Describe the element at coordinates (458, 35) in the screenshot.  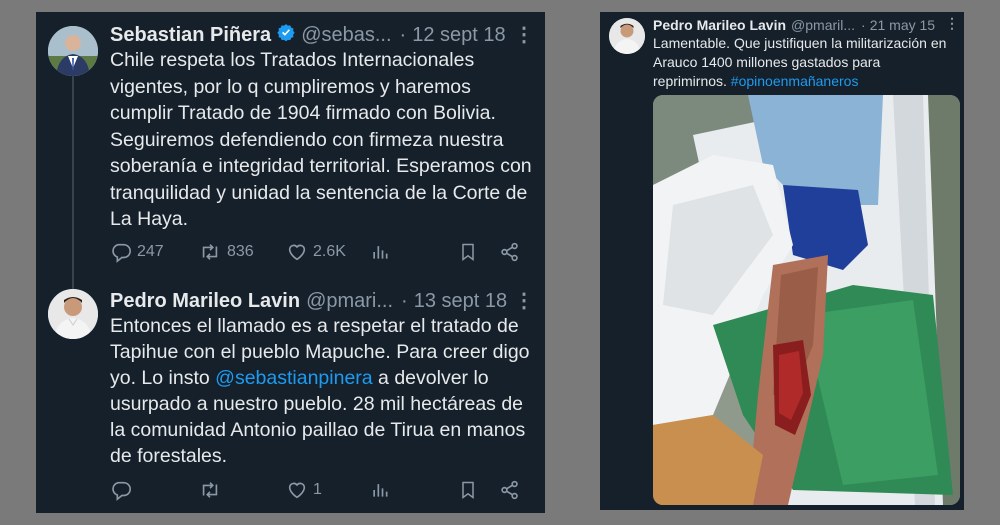
I see `tweet-date: 12 sept 18` at that location.